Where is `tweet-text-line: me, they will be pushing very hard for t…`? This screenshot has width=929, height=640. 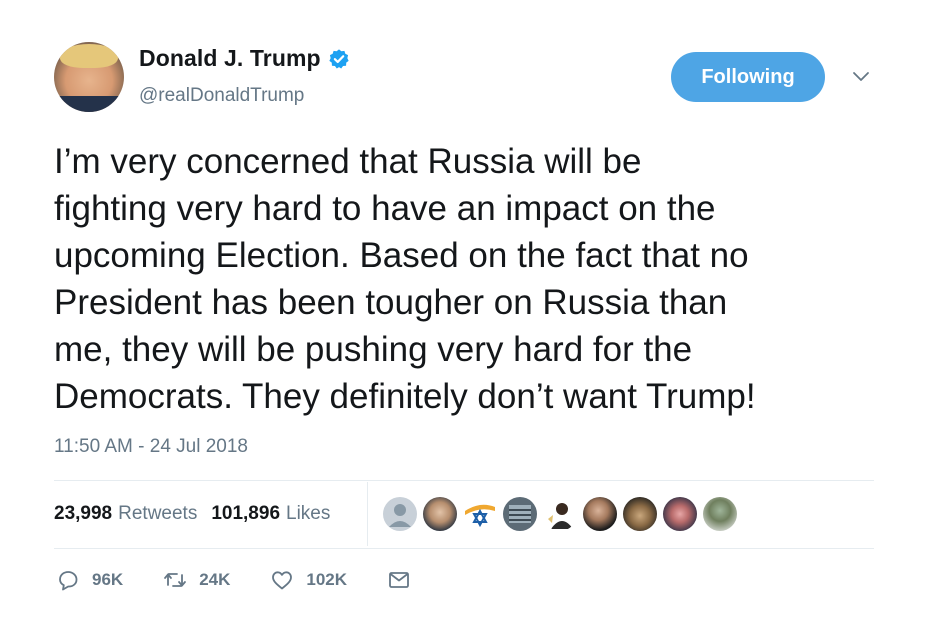
tweet-text-line: me, they will be pushing very hard for t… is located at coordinates (373, 349).